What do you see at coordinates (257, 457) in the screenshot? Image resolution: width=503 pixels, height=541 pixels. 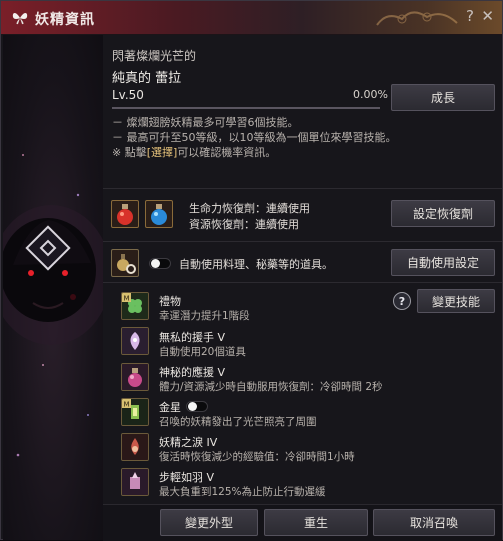 I see `skill-desc: 復活時恢復減少的經驗值：冷卻時間1小時` at bounding box center [257, 457].